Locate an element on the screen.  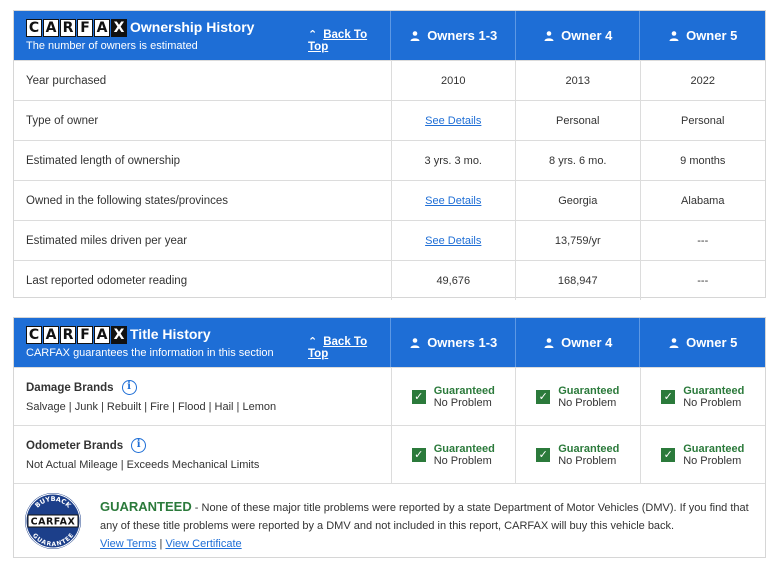
seal-brand-text: CARFAX is located at coordinates (53, 522).